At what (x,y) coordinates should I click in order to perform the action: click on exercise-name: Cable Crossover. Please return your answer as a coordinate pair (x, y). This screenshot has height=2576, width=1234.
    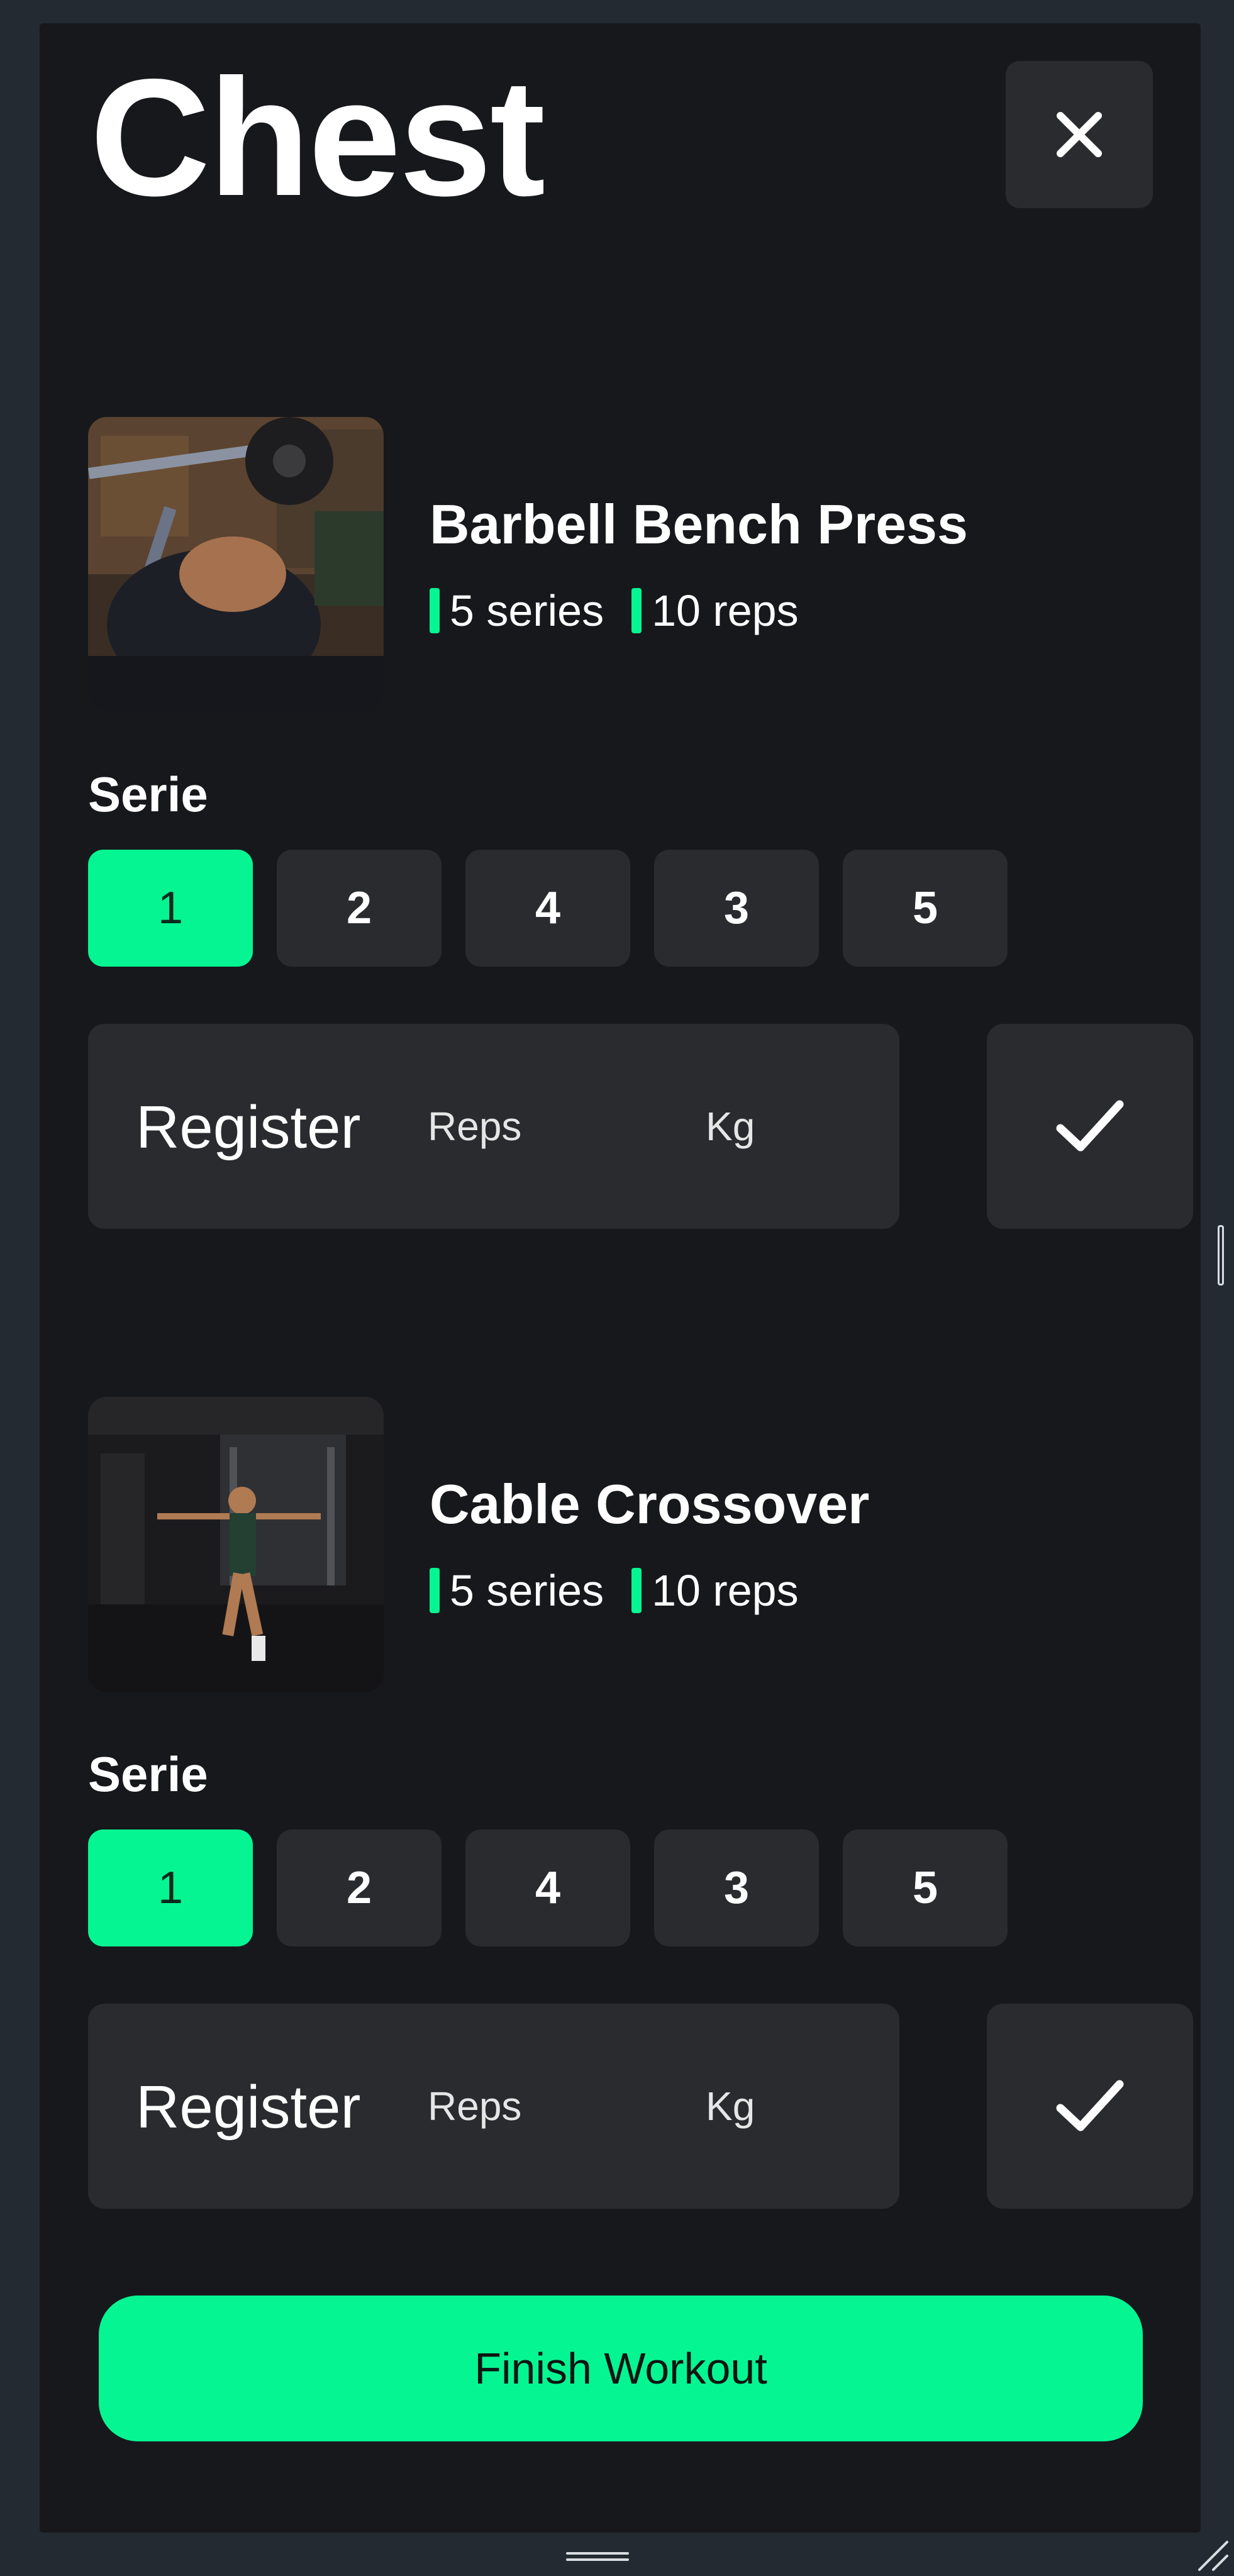
    Looking at the image, I should click on (650, 1504).